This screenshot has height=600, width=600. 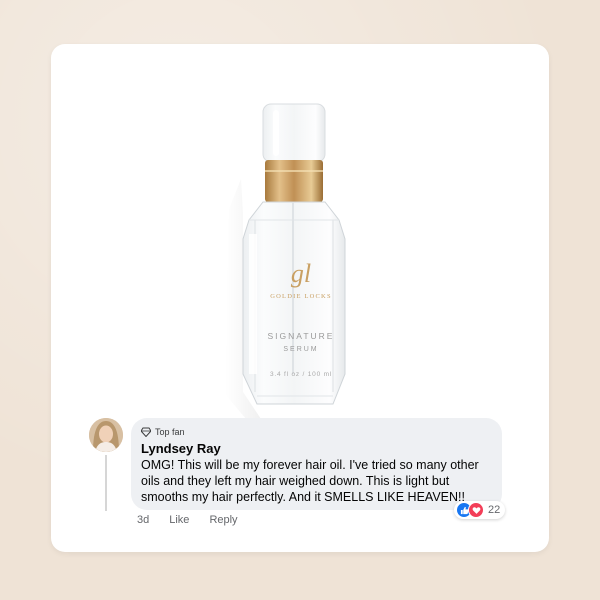 I want to click on like-button: Like, so click(x=179, y=520).